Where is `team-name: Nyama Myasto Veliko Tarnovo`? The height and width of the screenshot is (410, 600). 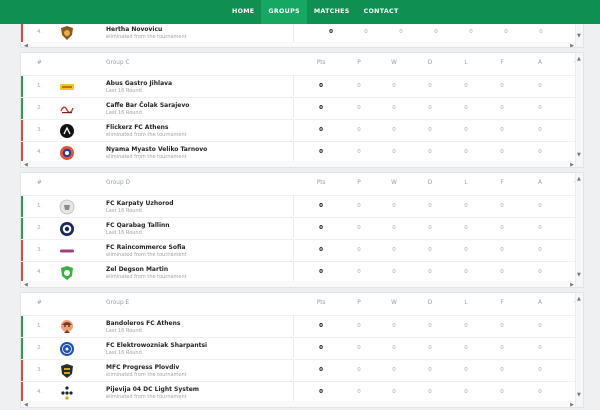
team-name: Nyama Myasto Veliko Tarnovo is located at coordinates (156, 149).